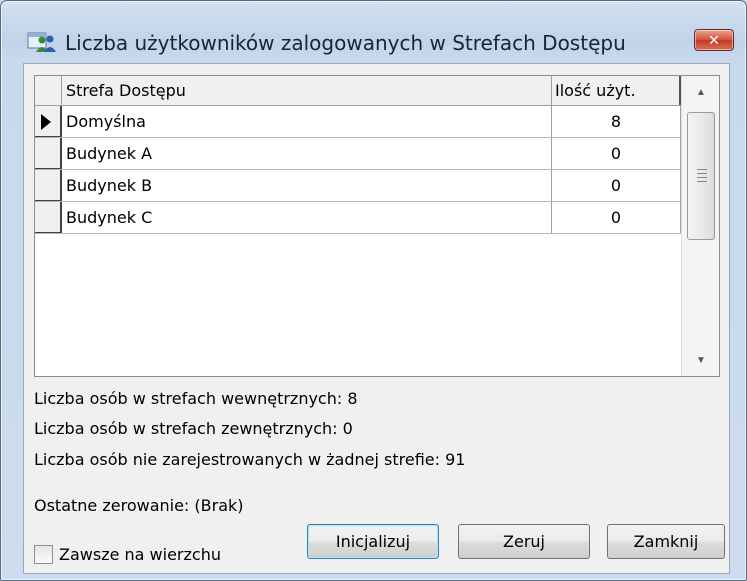 The width and height of the screenshot is (747, 581). What do you see at coordinates (42, 40) in the screenshot?
I see `user-group-icon` at bounding box center [42, 40].